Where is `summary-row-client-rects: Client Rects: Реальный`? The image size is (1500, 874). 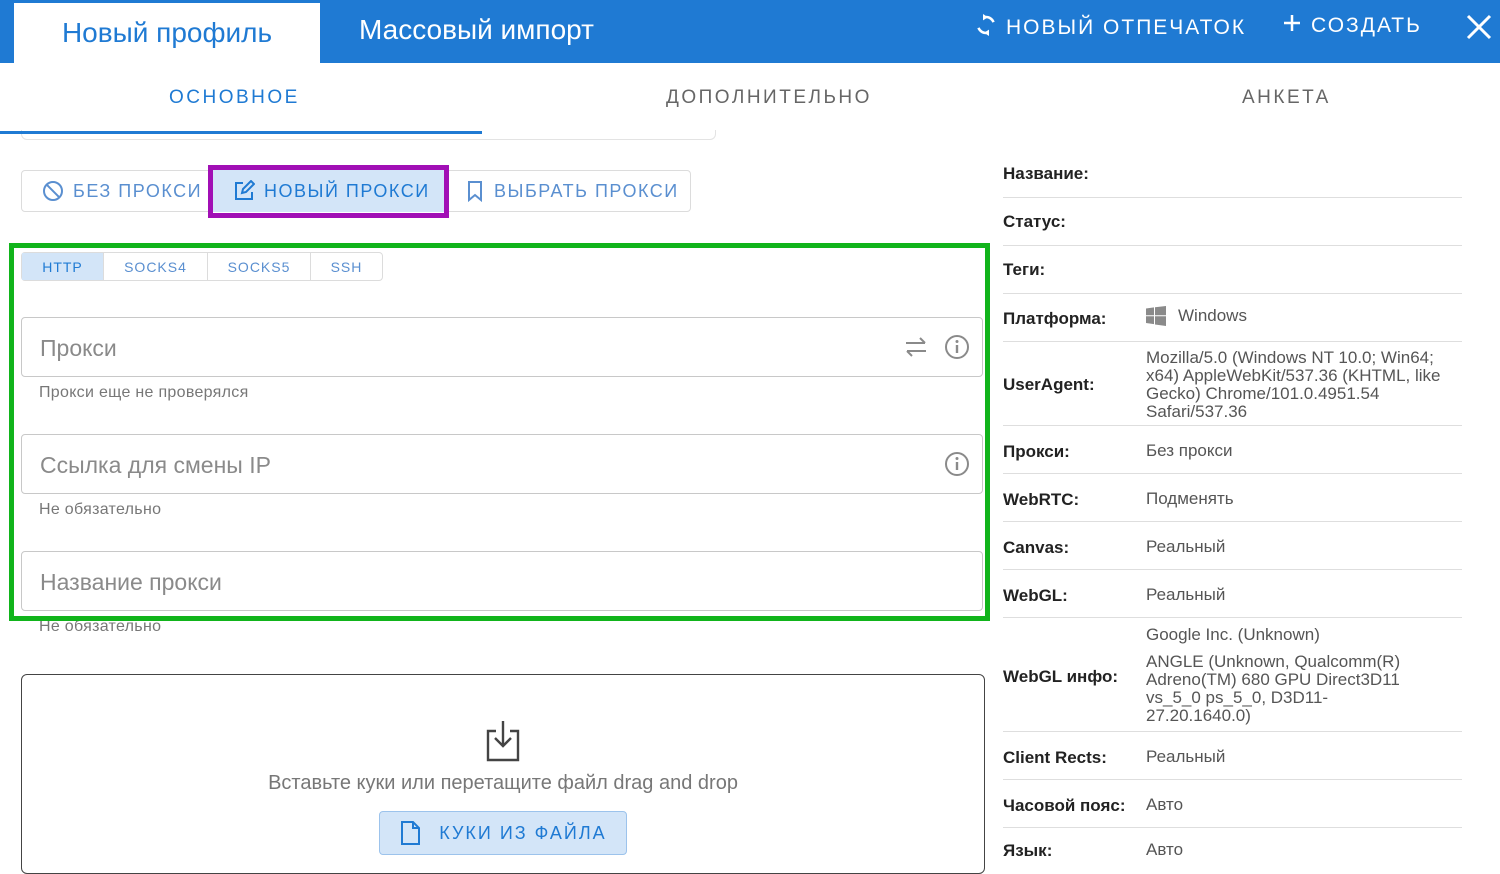 summary-row-client-rects: Client Rects: Реальный is located at coordinates (1232, 756).